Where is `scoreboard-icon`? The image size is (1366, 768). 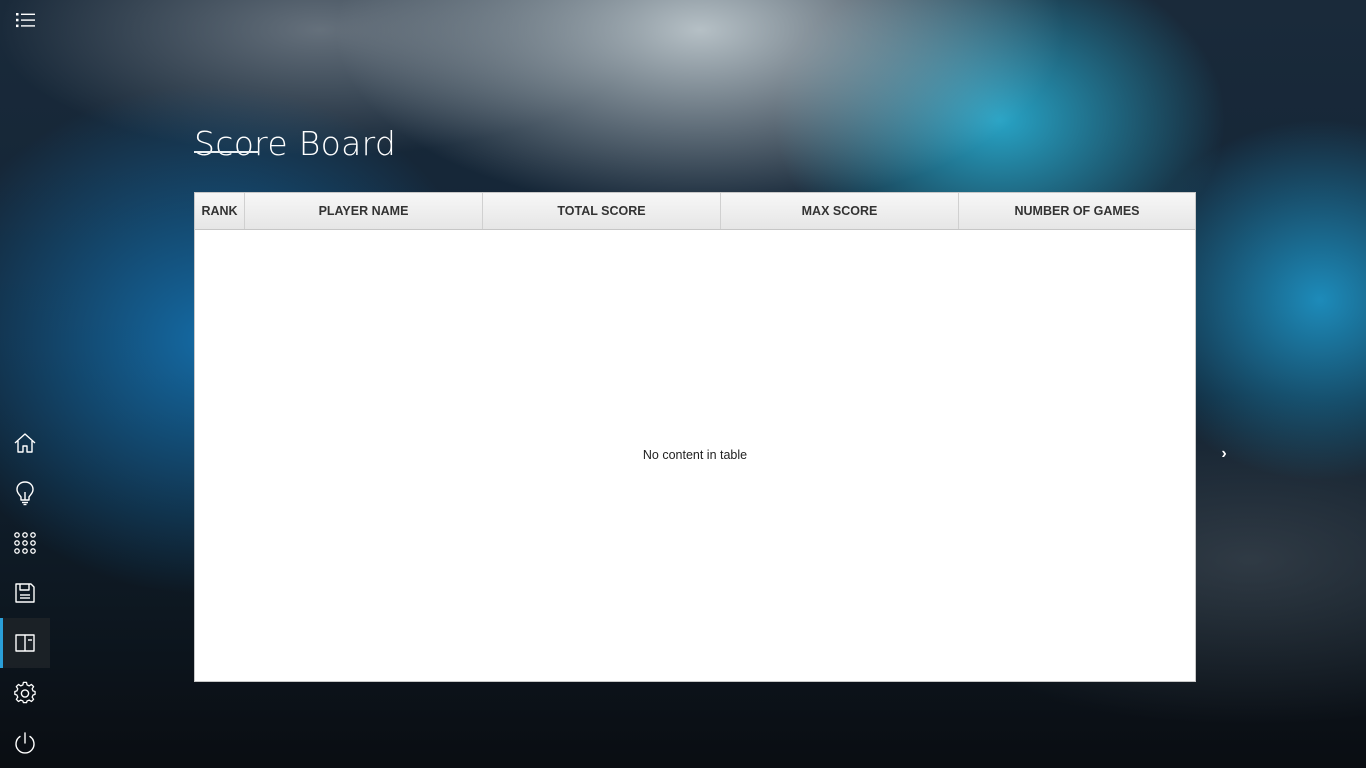
scoreboard-icon is located at coordinates (25, 643).